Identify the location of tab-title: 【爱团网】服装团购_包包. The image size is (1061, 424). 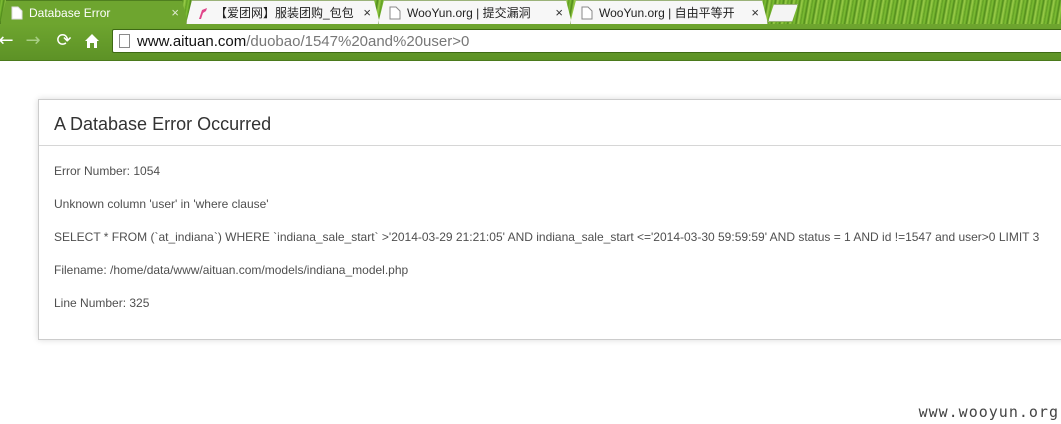
(284, 13).